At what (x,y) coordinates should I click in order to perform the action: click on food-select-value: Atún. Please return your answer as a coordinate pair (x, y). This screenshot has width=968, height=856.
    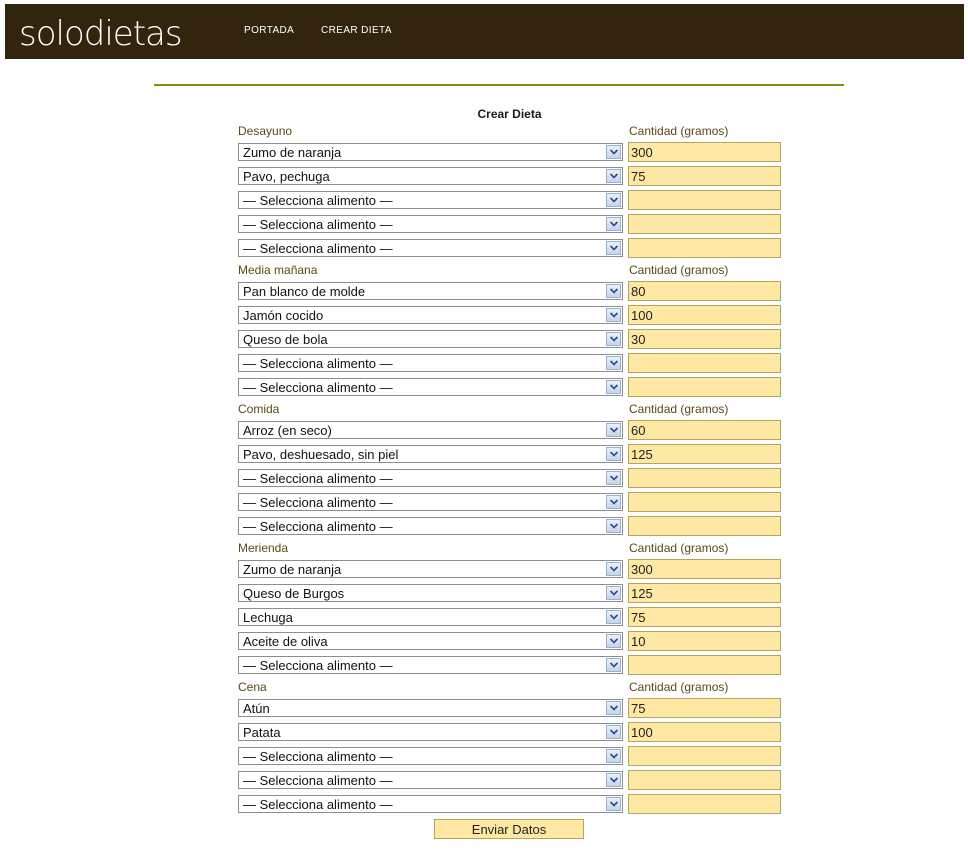
    Looking at the image, I should click on (256, 708).